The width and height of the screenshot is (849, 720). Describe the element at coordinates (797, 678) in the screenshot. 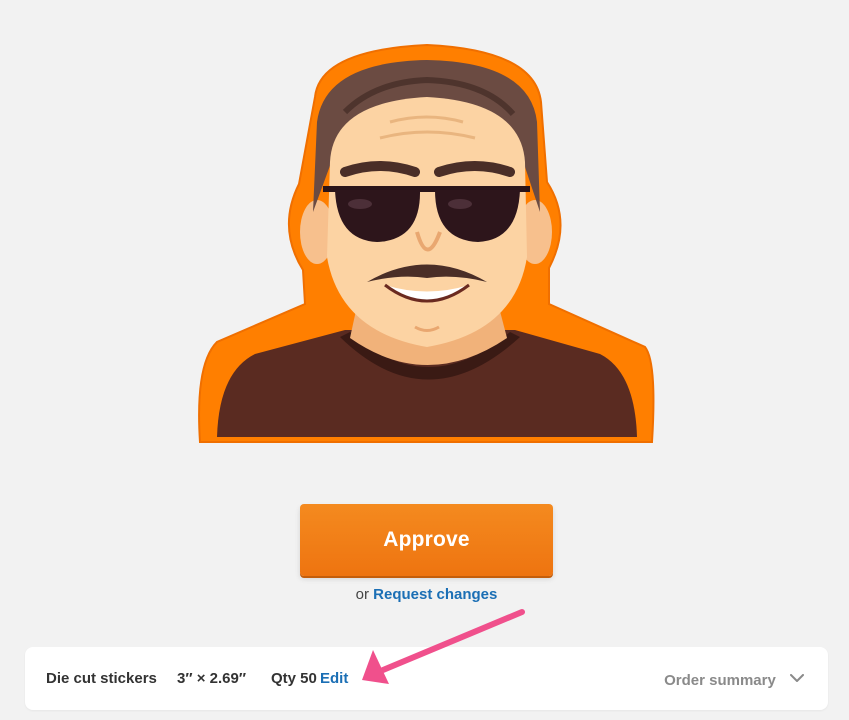

I see `chevron-down-icon` at that location.